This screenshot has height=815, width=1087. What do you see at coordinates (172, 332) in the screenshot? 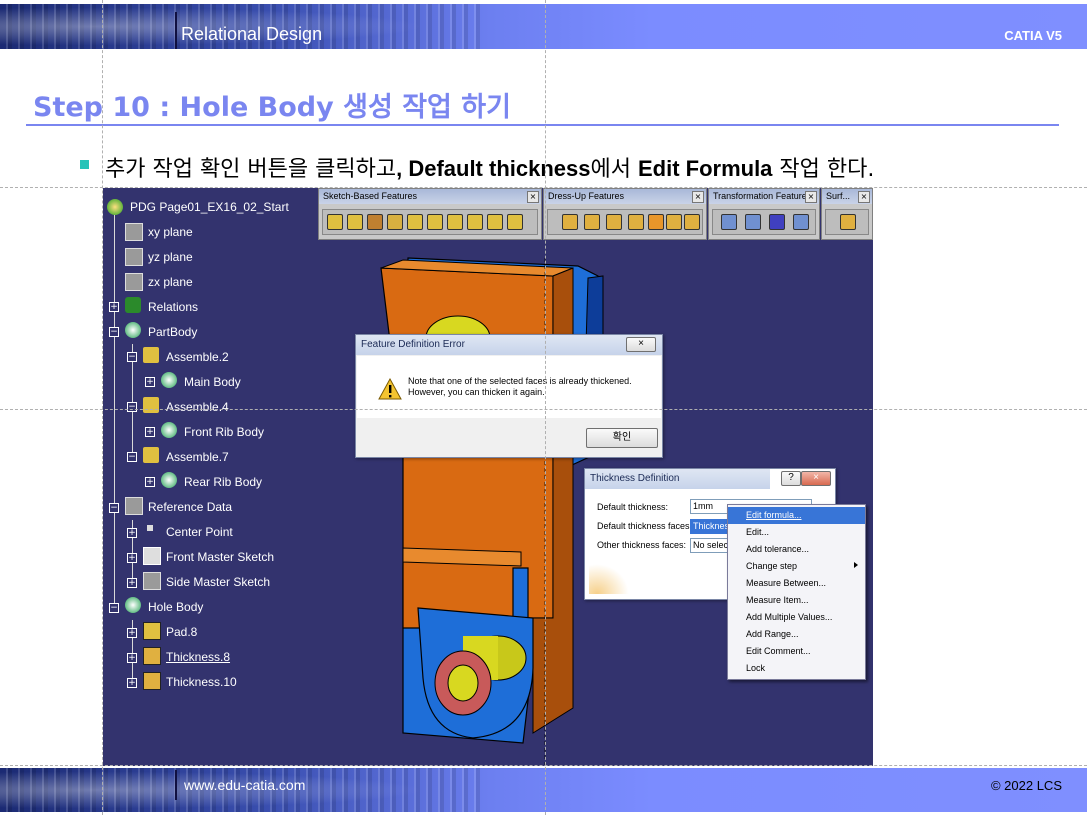
I see `tree-item-partbody: PartBody` at bounding box center [172, 332].